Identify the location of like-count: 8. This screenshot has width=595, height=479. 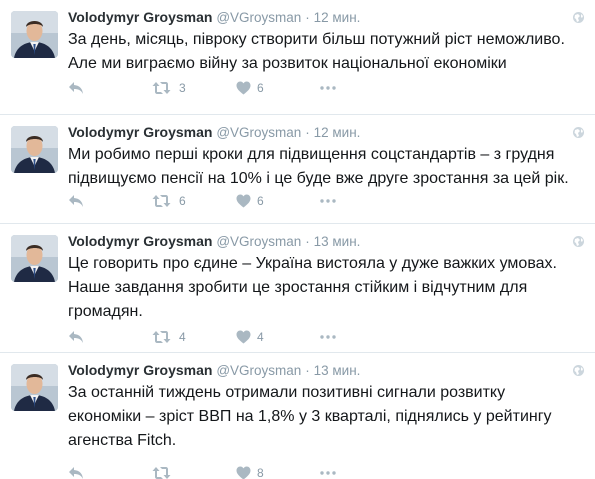
(260, 472).